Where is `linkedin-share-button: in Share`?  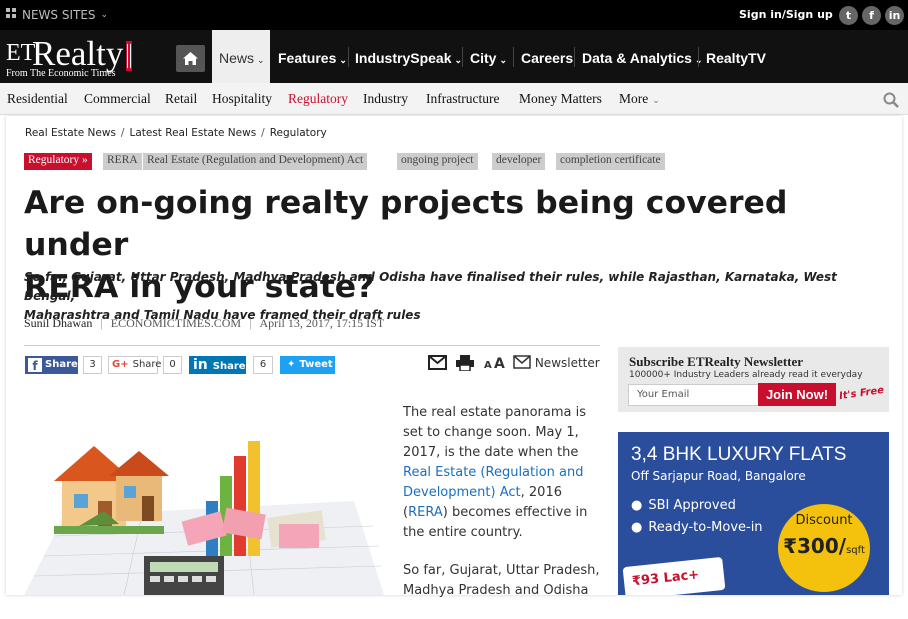 linkedin-share-button: in Share is located at coordinates (217, 365).